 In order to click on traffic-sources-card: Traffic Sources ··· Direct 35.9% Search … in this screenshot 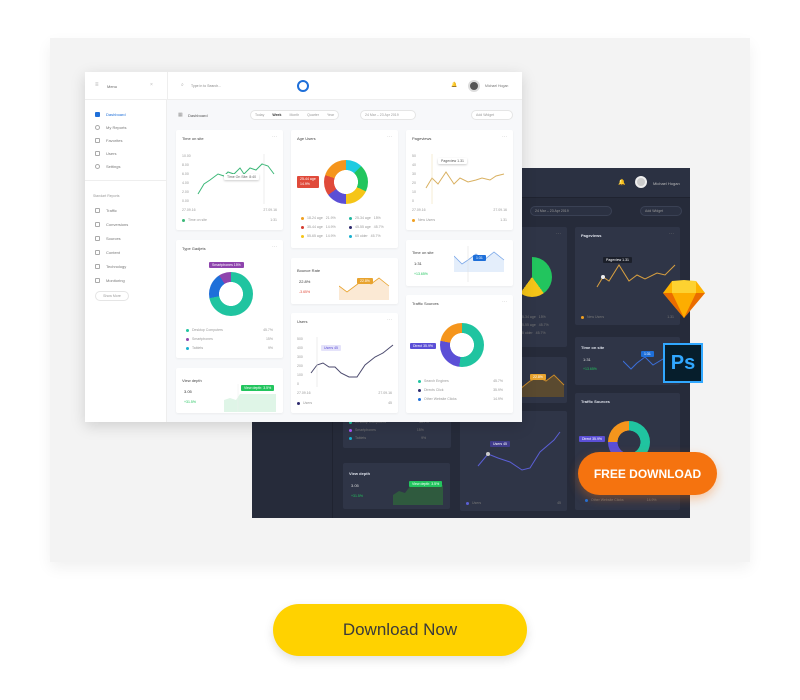, I will do `click(459, 354)`.